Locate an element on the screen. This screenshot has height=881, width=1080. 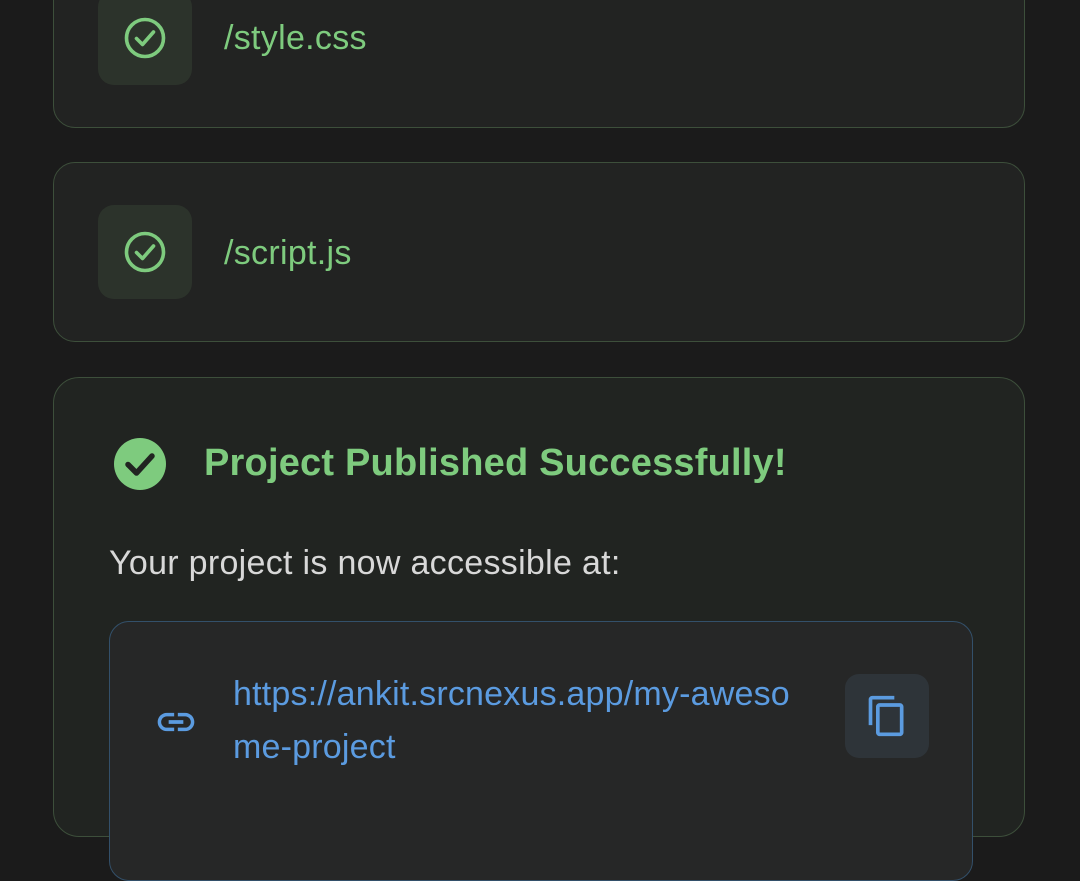
check-circle-filled-icon is located at coordinates (140, 464).